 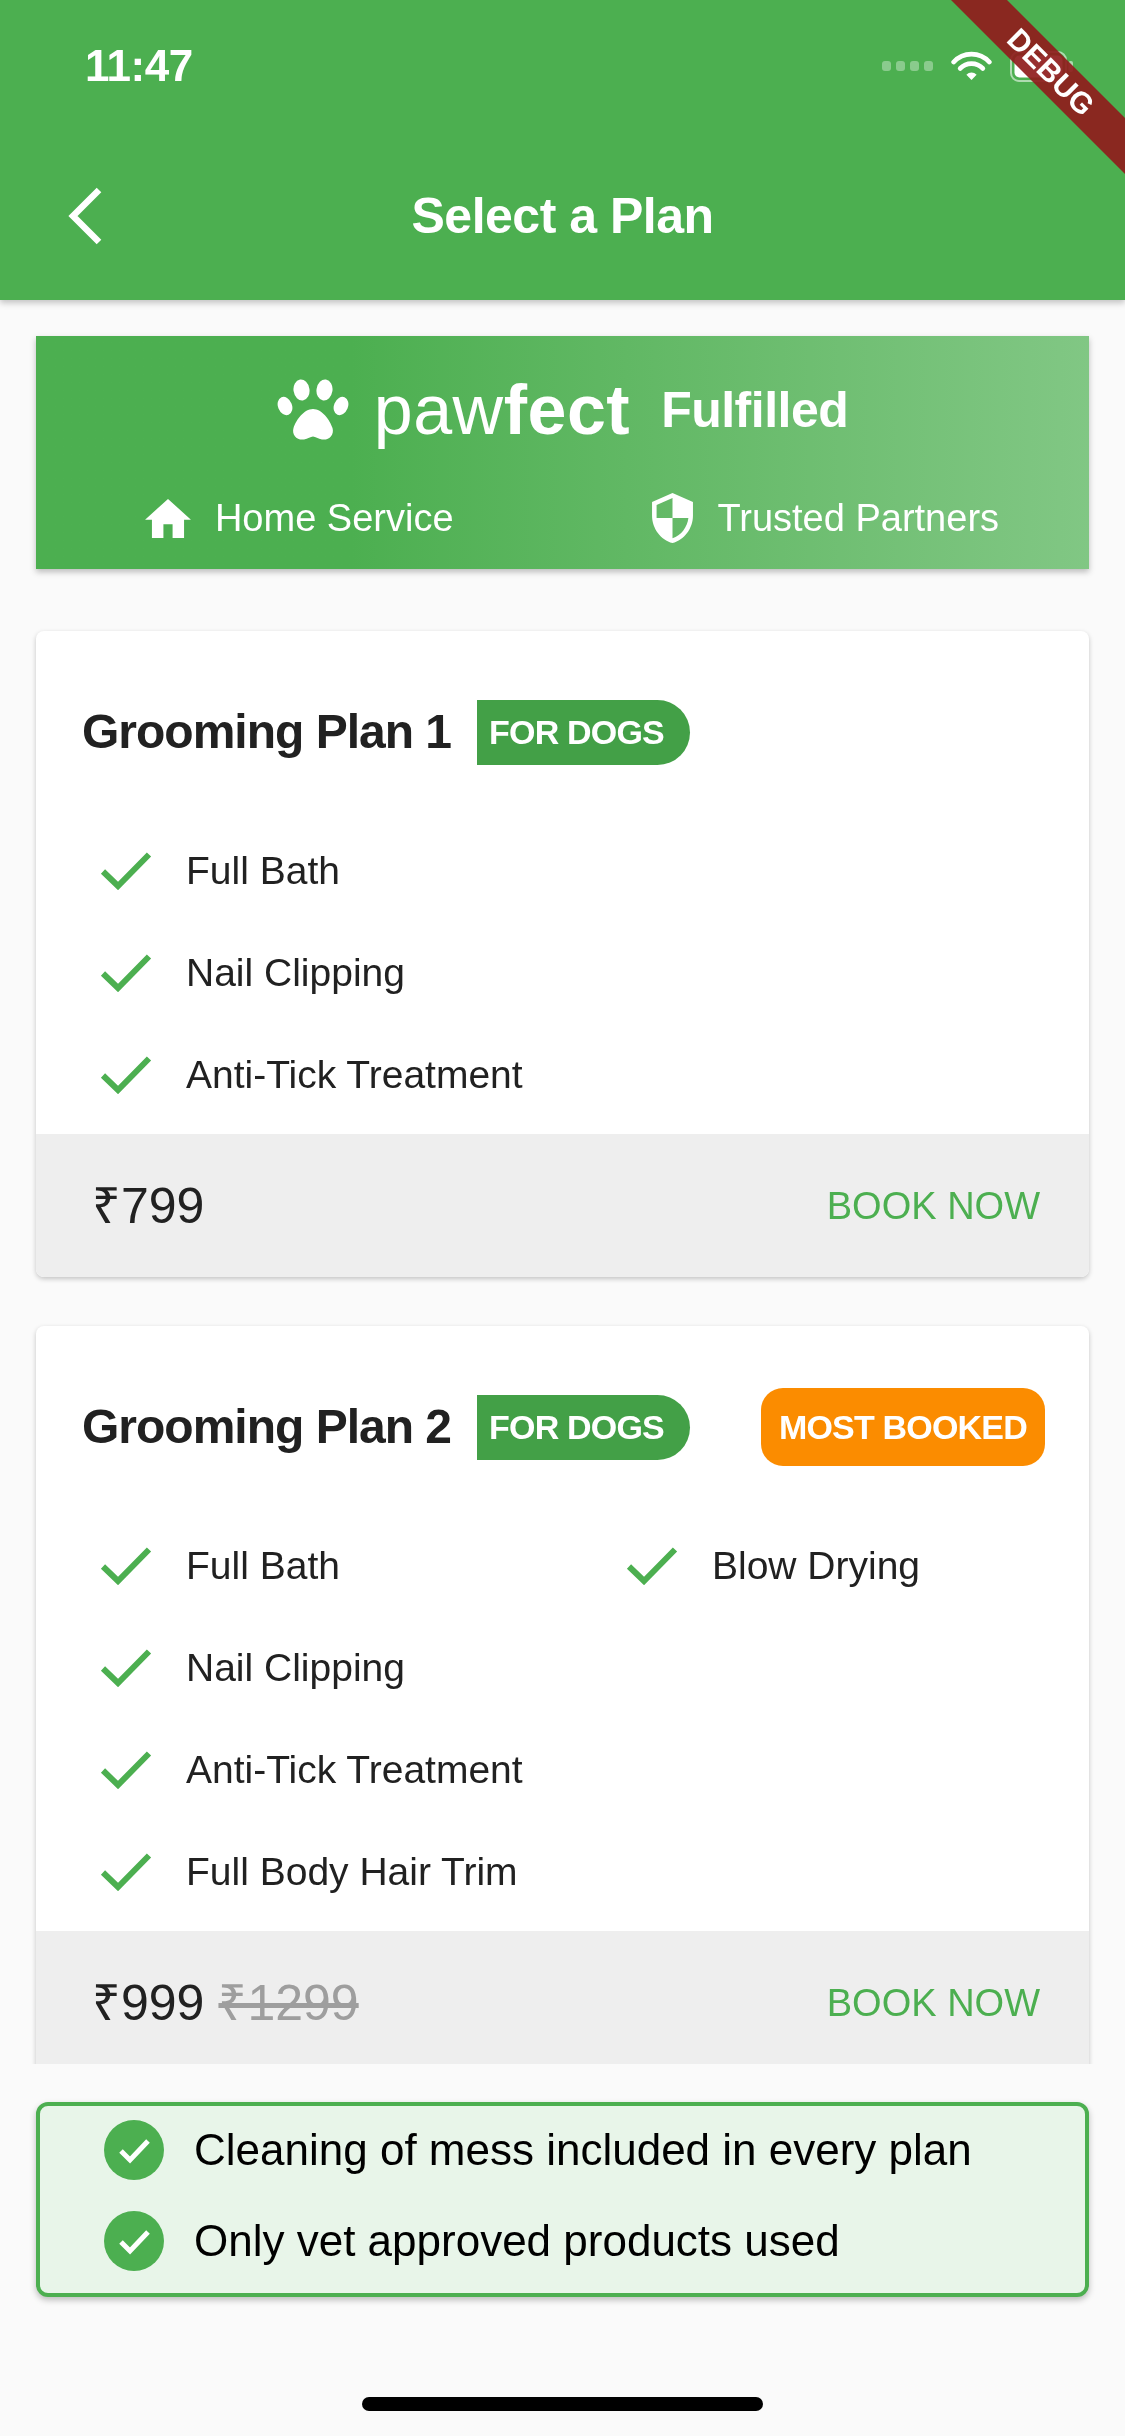 I want to click on price-text: ₹999, so click(x=148, y=2002).